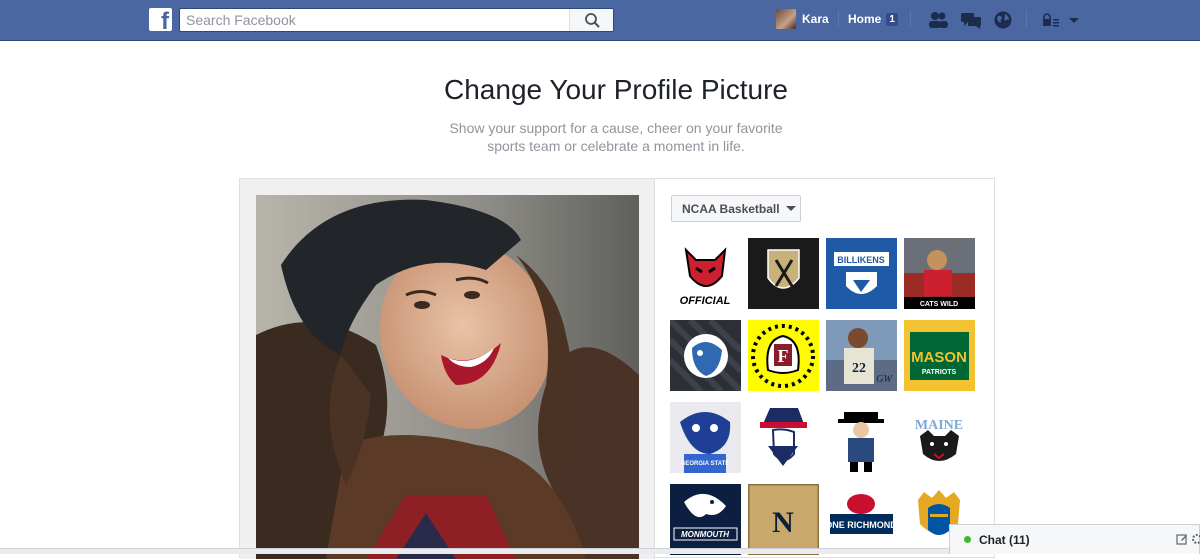 This screenshot has height=559, width=1200. What do you see at coordinates (786, 19) in the screenshot?
I see `avatar` at bounding box center [786, 19].